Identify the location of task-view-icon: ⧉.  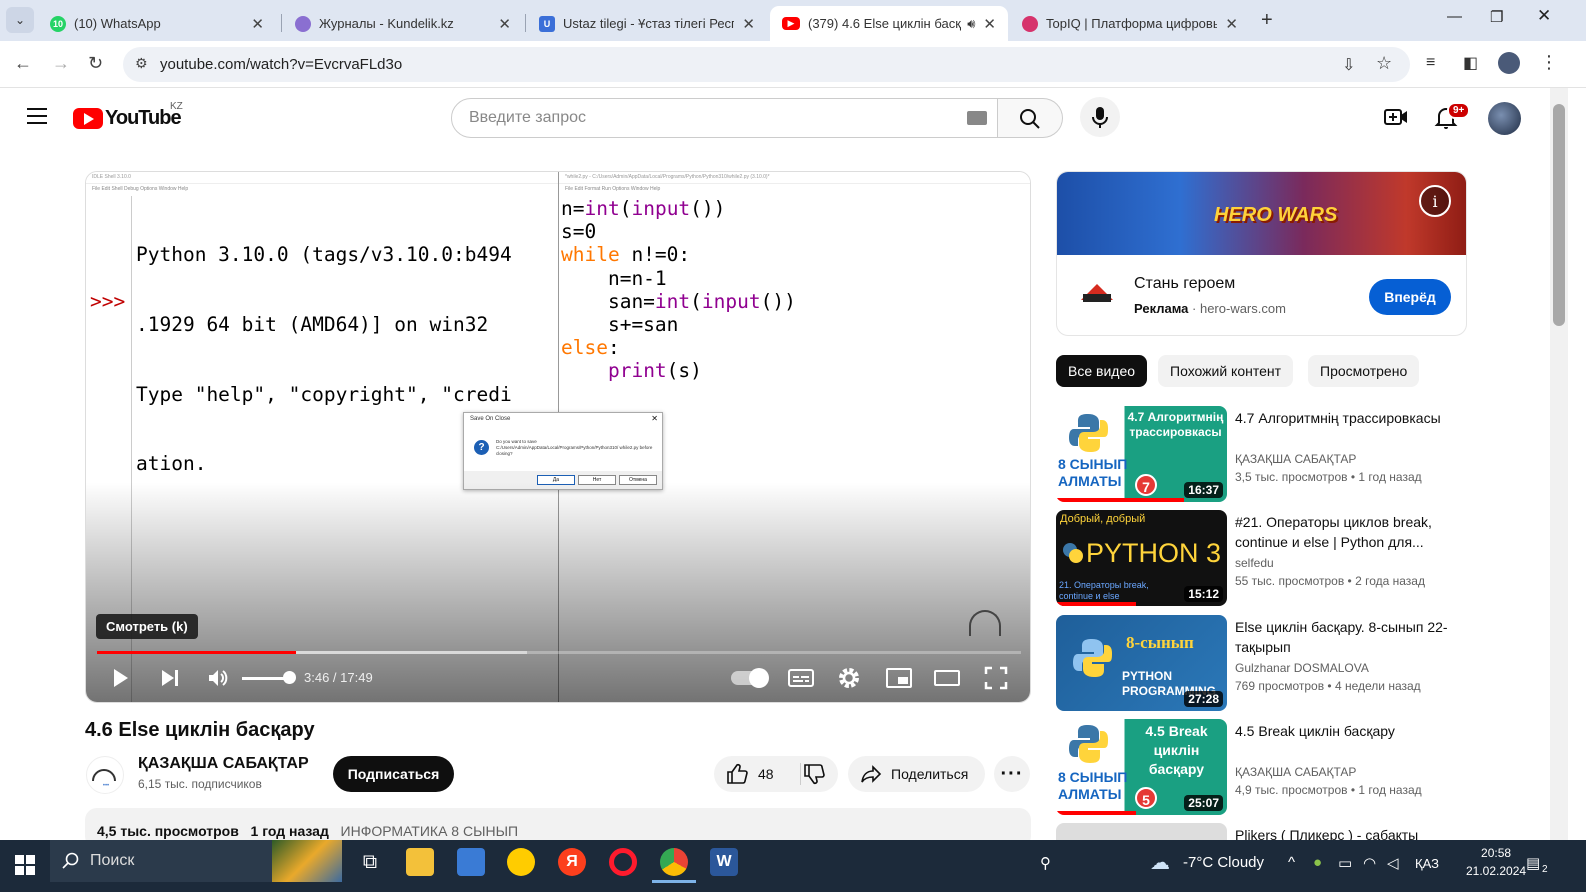
(370, 862).